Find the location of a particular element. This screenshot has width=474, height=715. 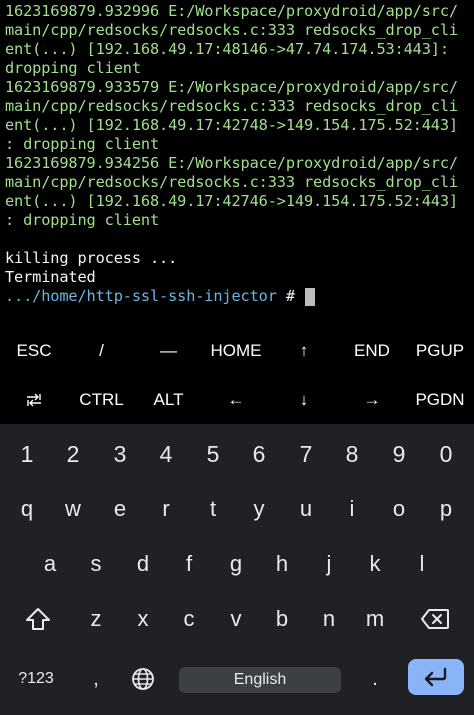

key-2: 2 is located at coordinates (73, 454).